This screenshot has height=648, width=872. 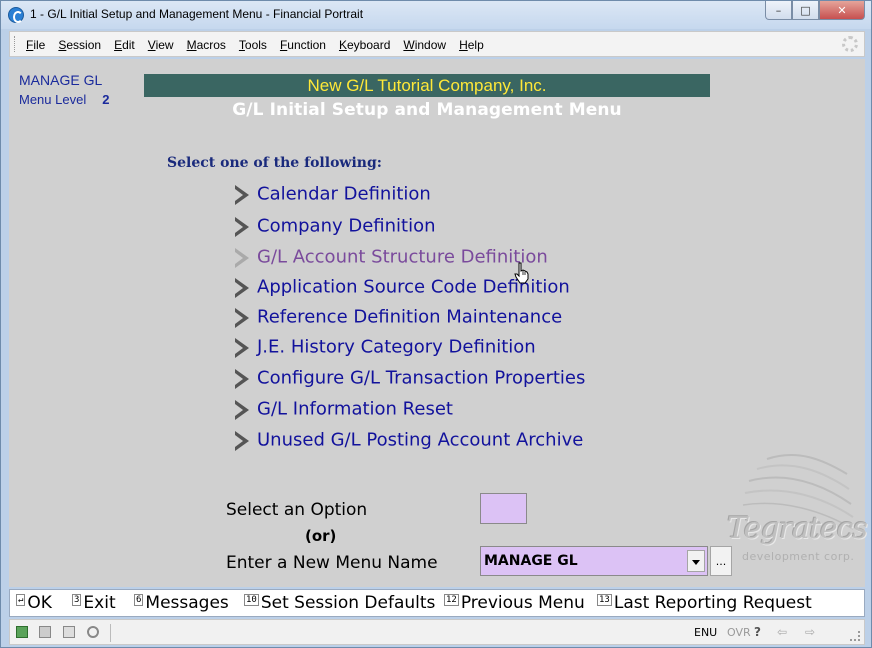 What do you see at coordinates (22, 632) in the screenshot?
I see `connection-icon` at bounding box center [22, 632].